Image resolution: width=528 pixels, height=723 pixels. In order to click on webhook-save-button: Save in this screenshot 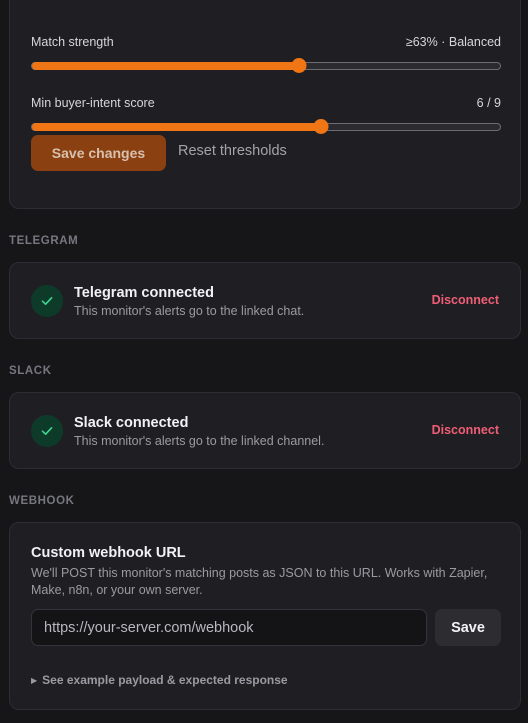, I will do `click(468, 627)`.